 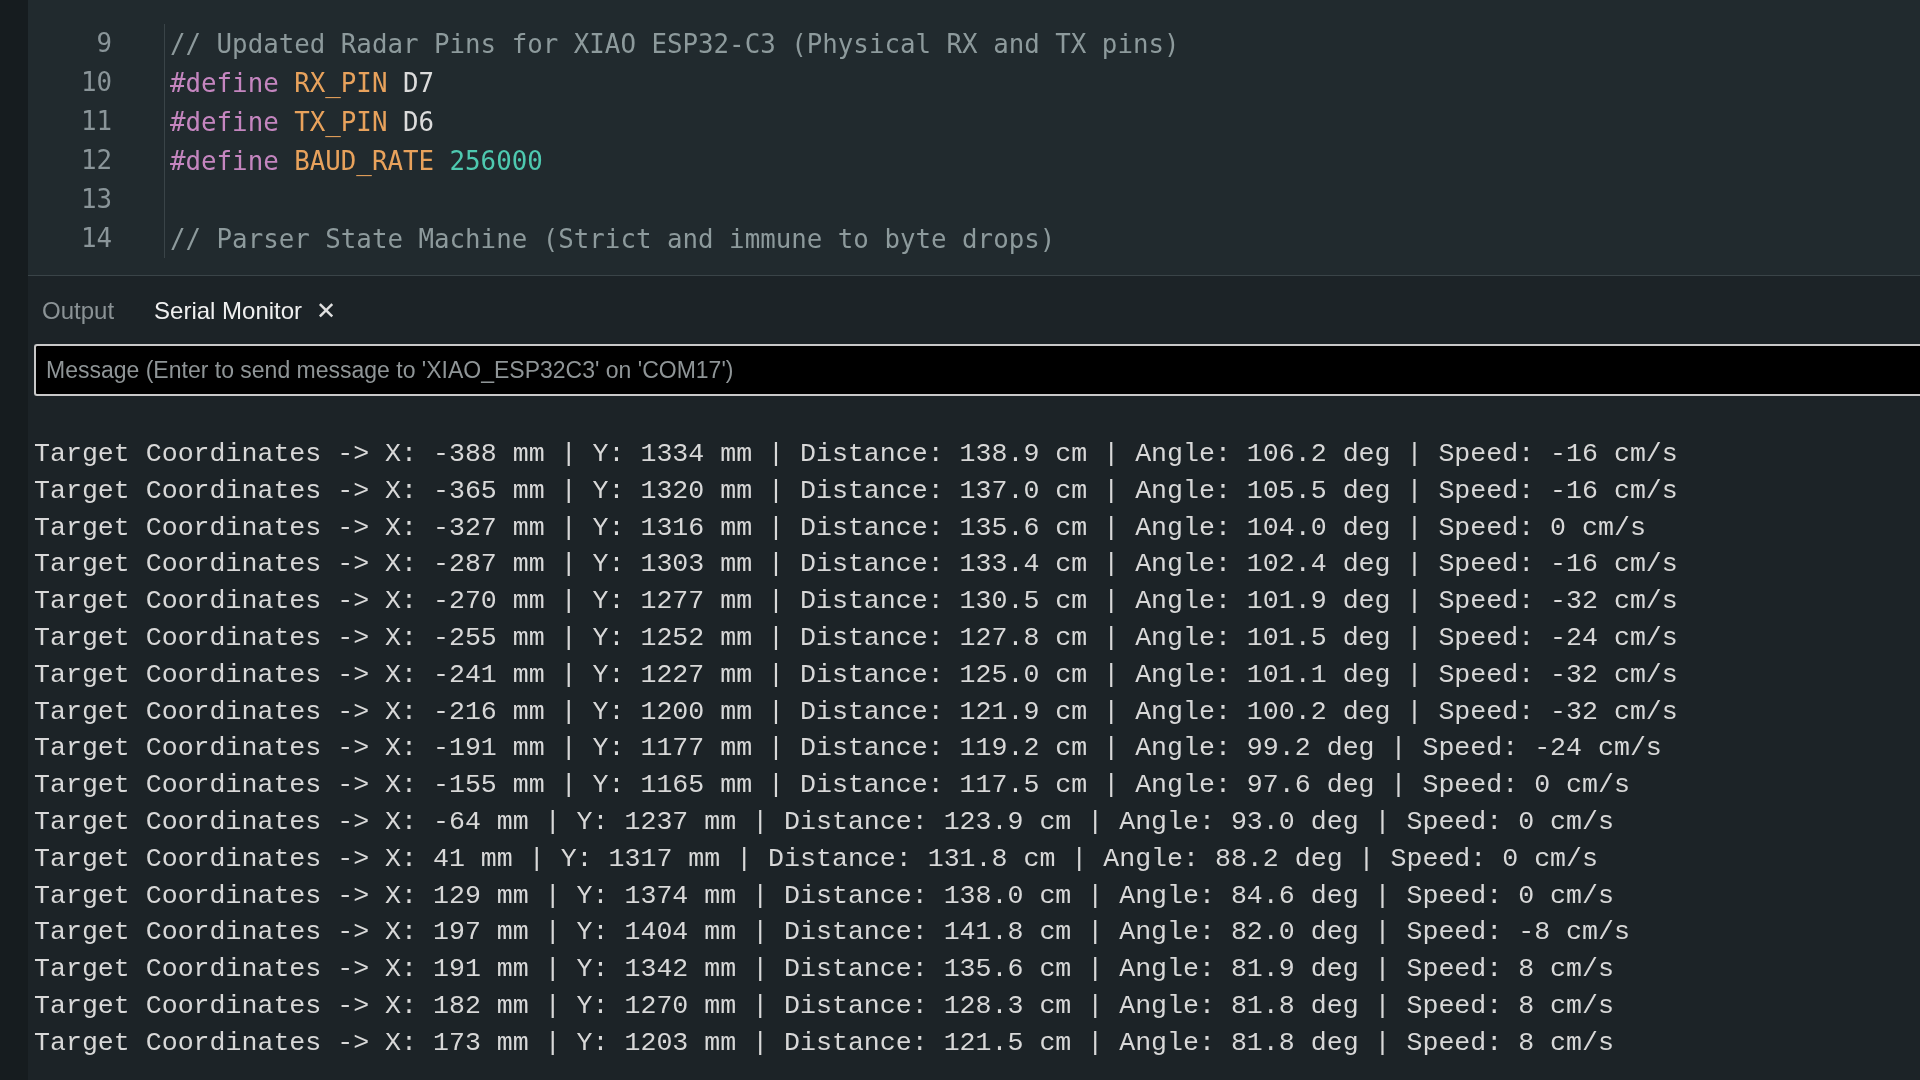 What do you see at coordinates (96, 121) in the screenshot?
I see `line-number: 11` at bounding box center [96, 121].